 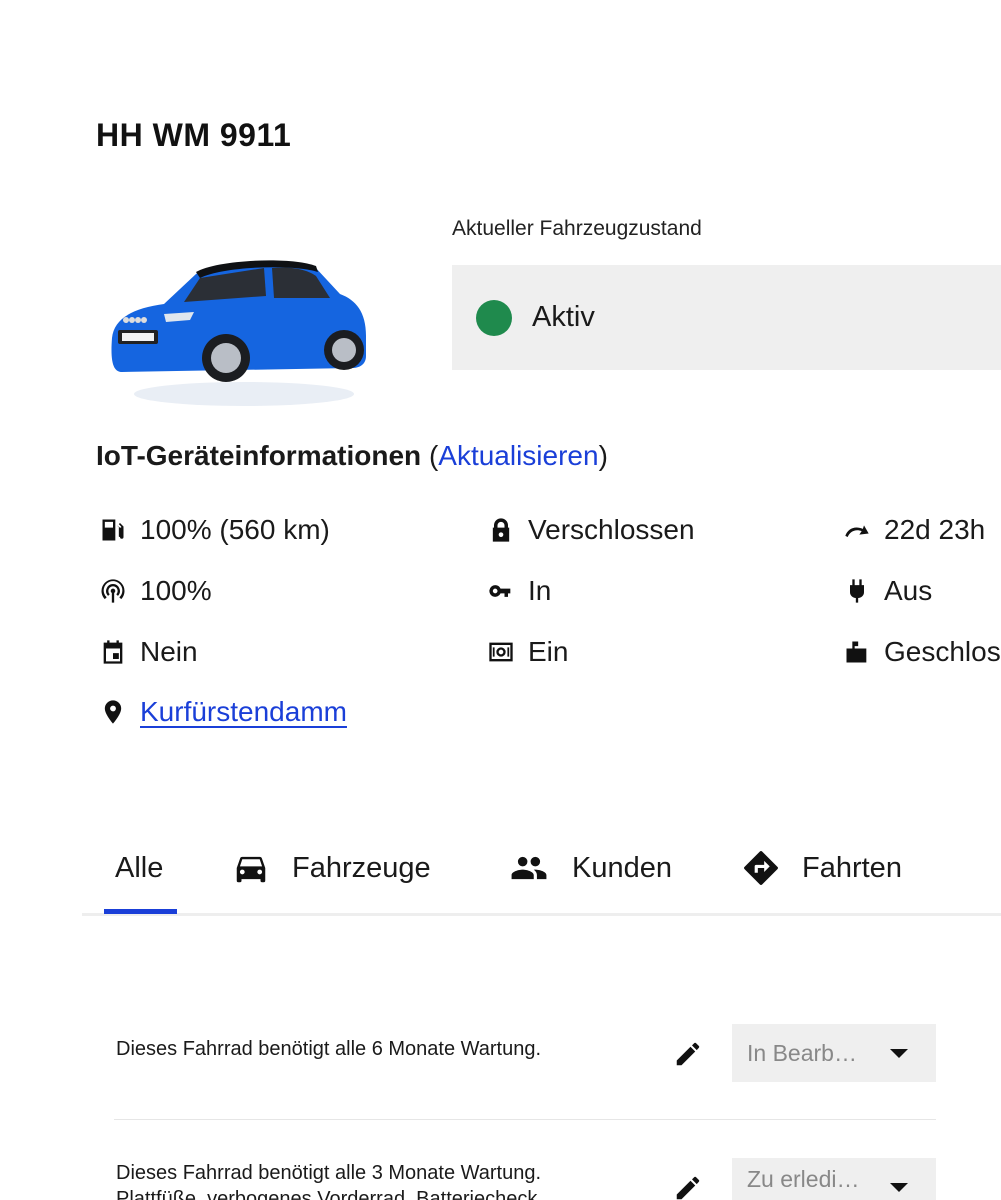 I want to click on vehicle-state-box: Aktiv, so click(x=726, y=317).